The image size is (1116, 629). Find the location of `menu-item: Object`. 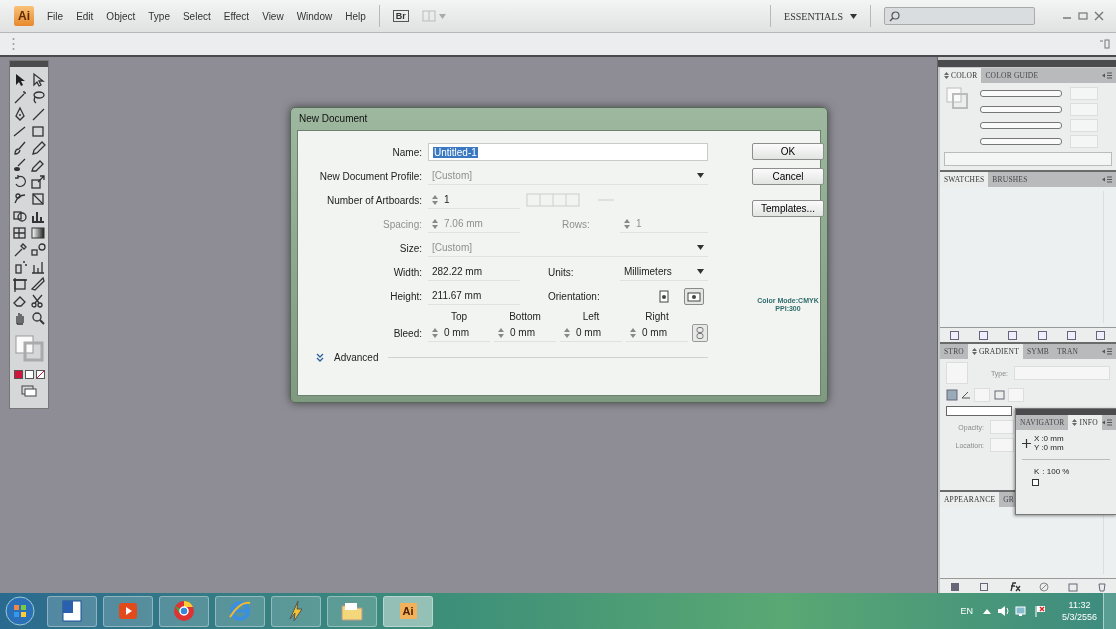

menu-item: Object is located at coordinates (121, 16).